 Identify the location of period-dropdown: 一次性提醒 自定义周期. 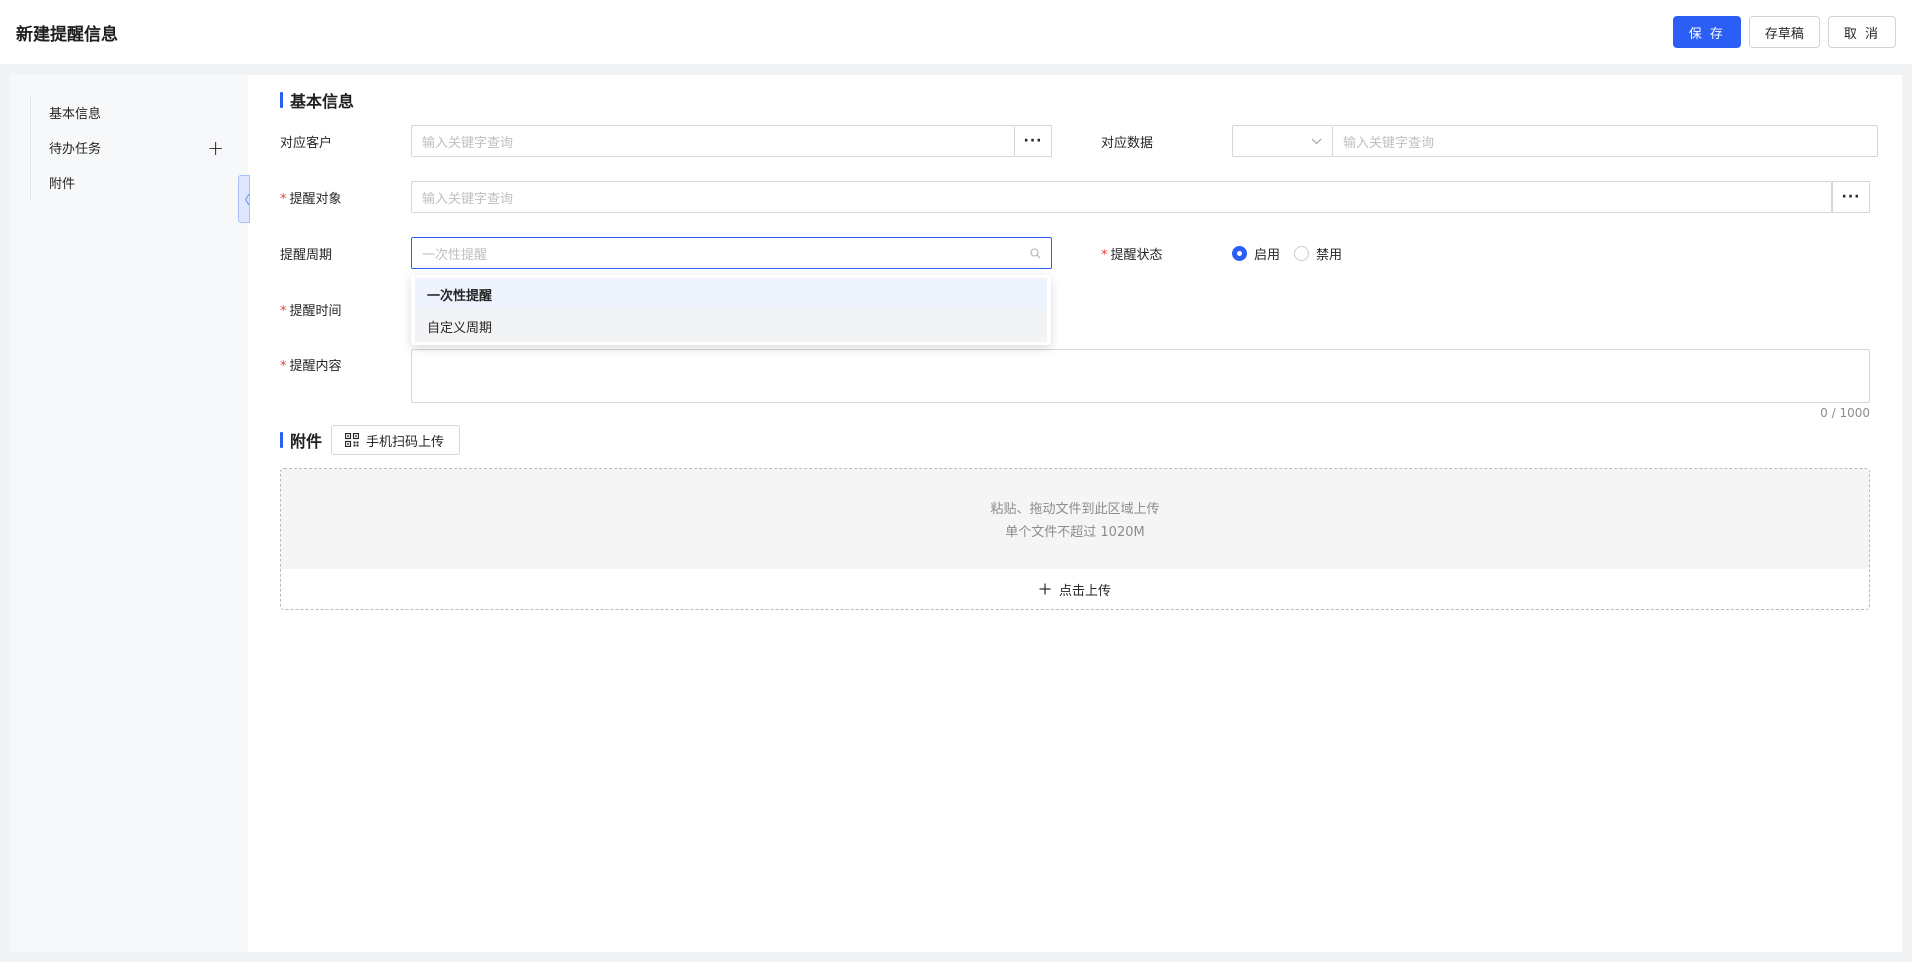
(731, 310).